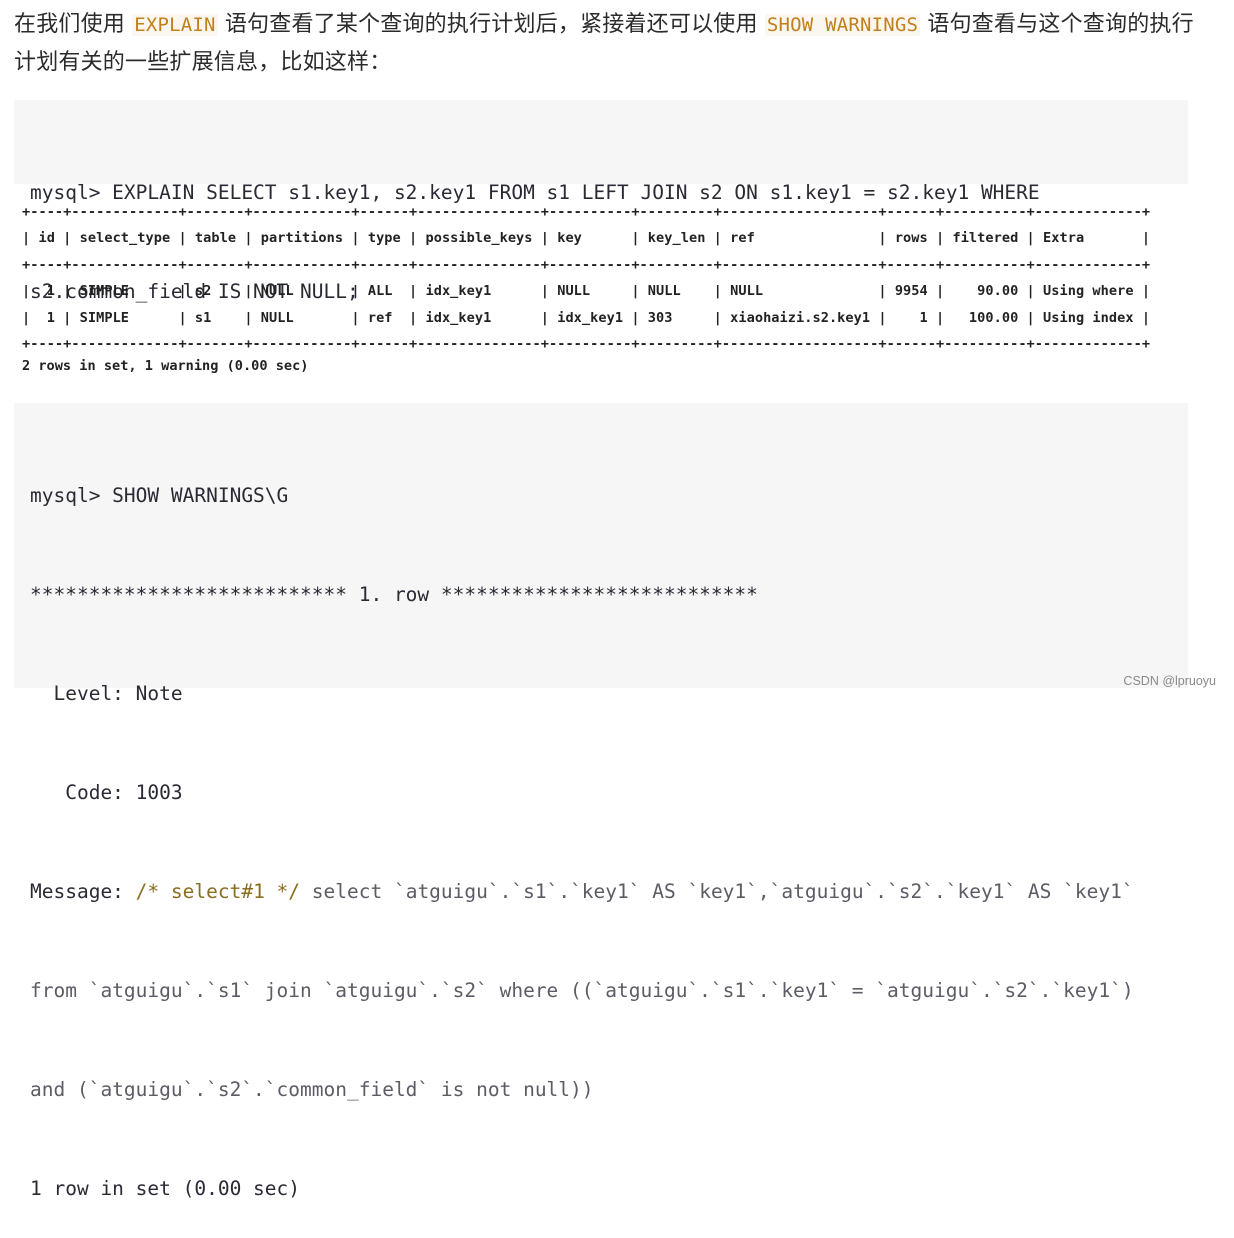 This screenshot has width=1234, height=1238. I want to click on inline-code-explain: EXPLAIN, so click(175, 25).